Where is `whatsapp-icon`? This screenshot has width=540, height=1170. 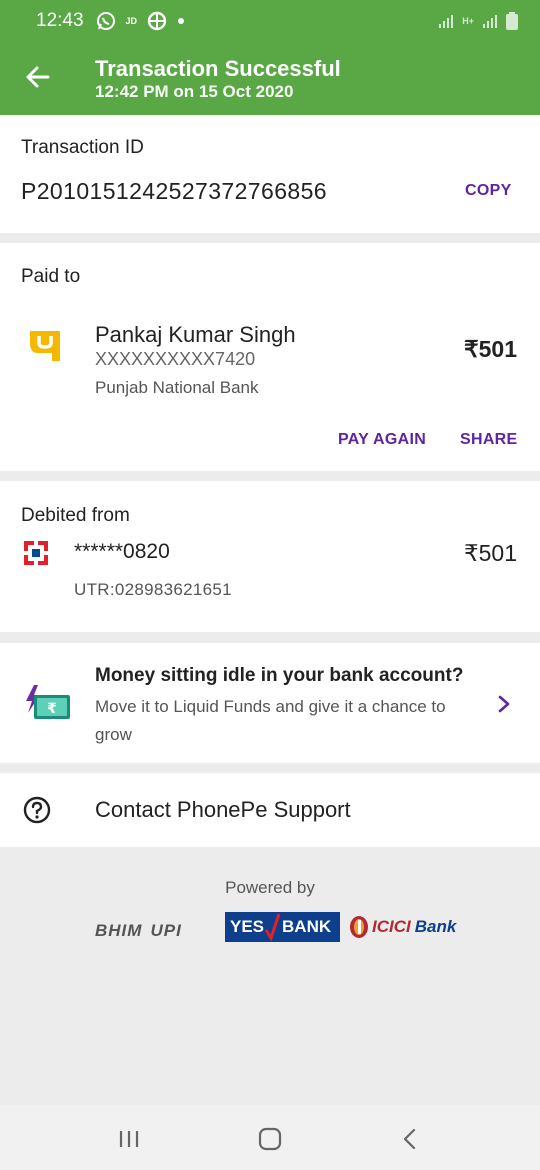
whatsapp-icon is located at coordinates (105, 21).